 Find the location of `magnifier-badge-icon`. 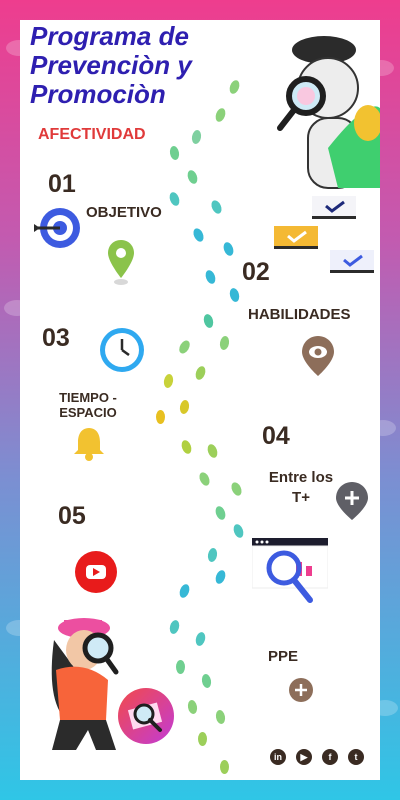

magnifier-badge-icon is located at coordinates (146, 718).